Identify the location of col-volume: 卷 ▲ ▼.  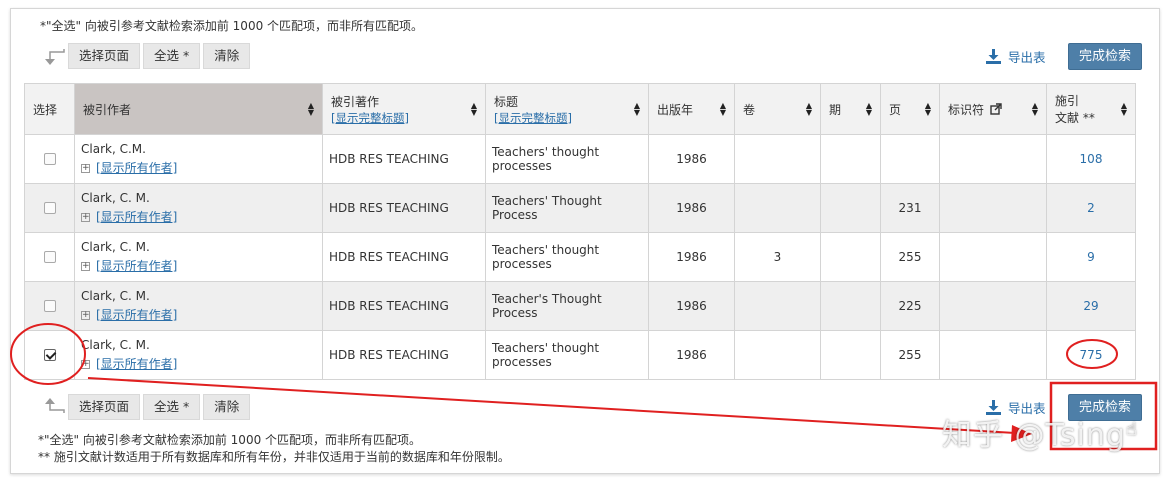
(777, 109).